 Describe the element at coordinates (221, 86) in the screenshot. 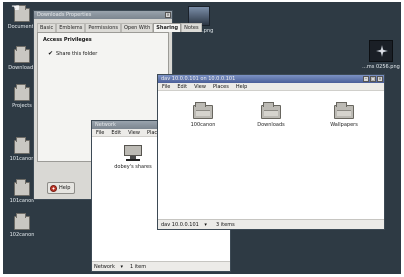

I see `menu-places: Places` at that location.